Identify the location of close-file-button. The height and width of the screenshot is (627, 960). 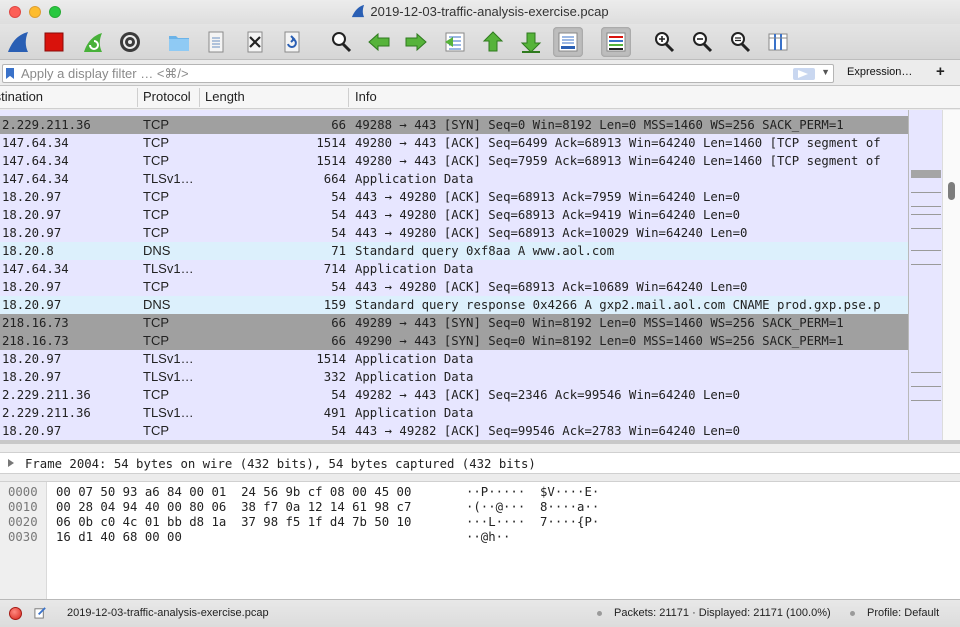
(255, 42).